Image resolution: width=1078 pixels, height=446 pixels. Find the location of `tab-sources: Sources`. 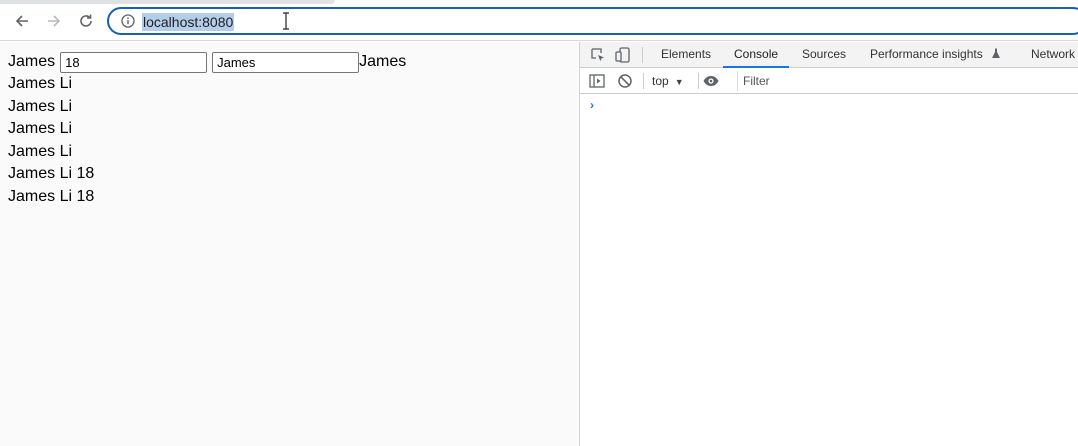

tab-sources: Sources is located at coordinates (824, 55).